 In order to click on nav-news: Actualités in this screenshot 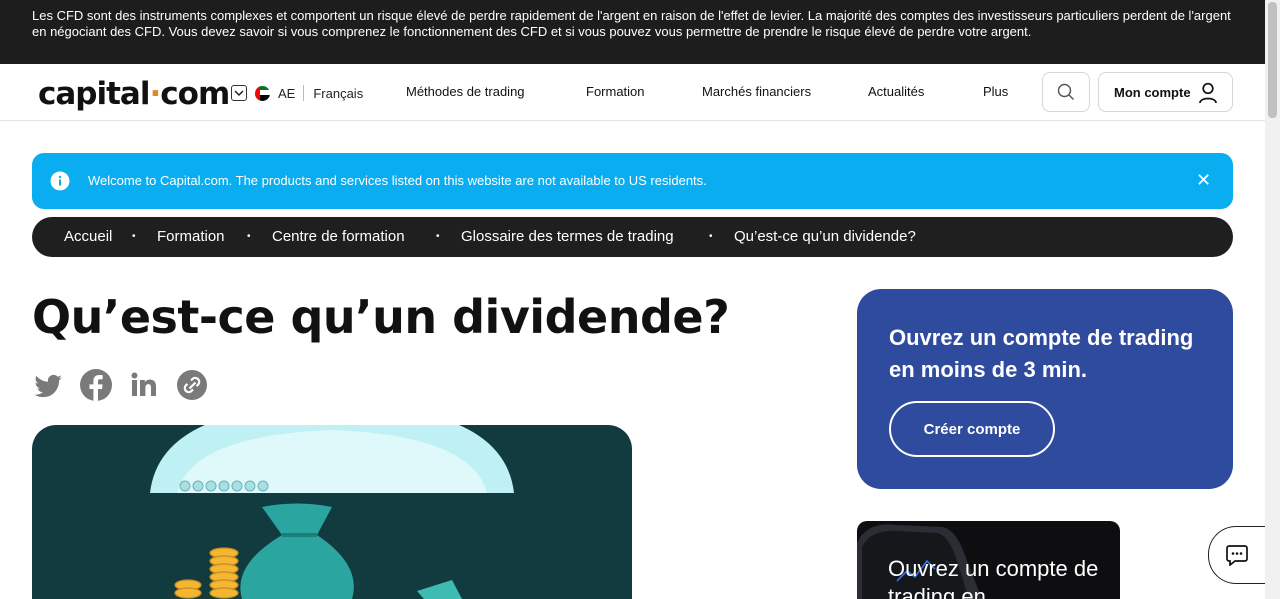, I will do `click(896, 91)`.